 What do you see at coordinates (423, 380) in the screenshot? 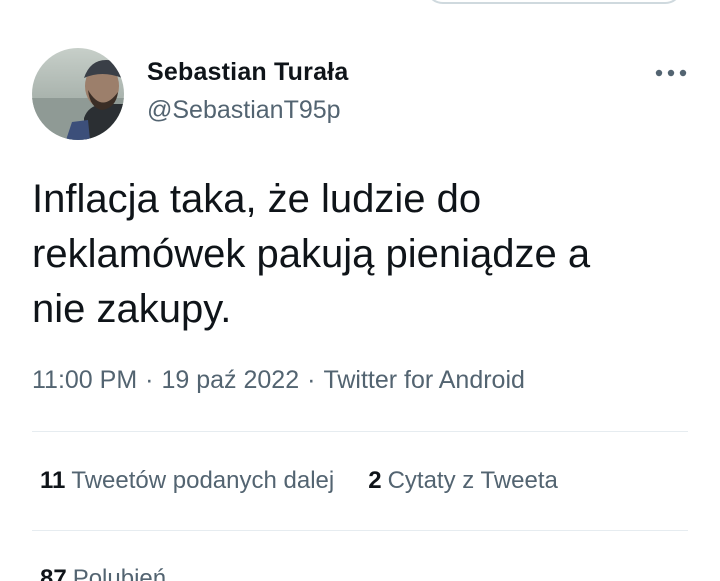
I see `tweet-source: Twitter for Android` at bounding box center [423, 380].